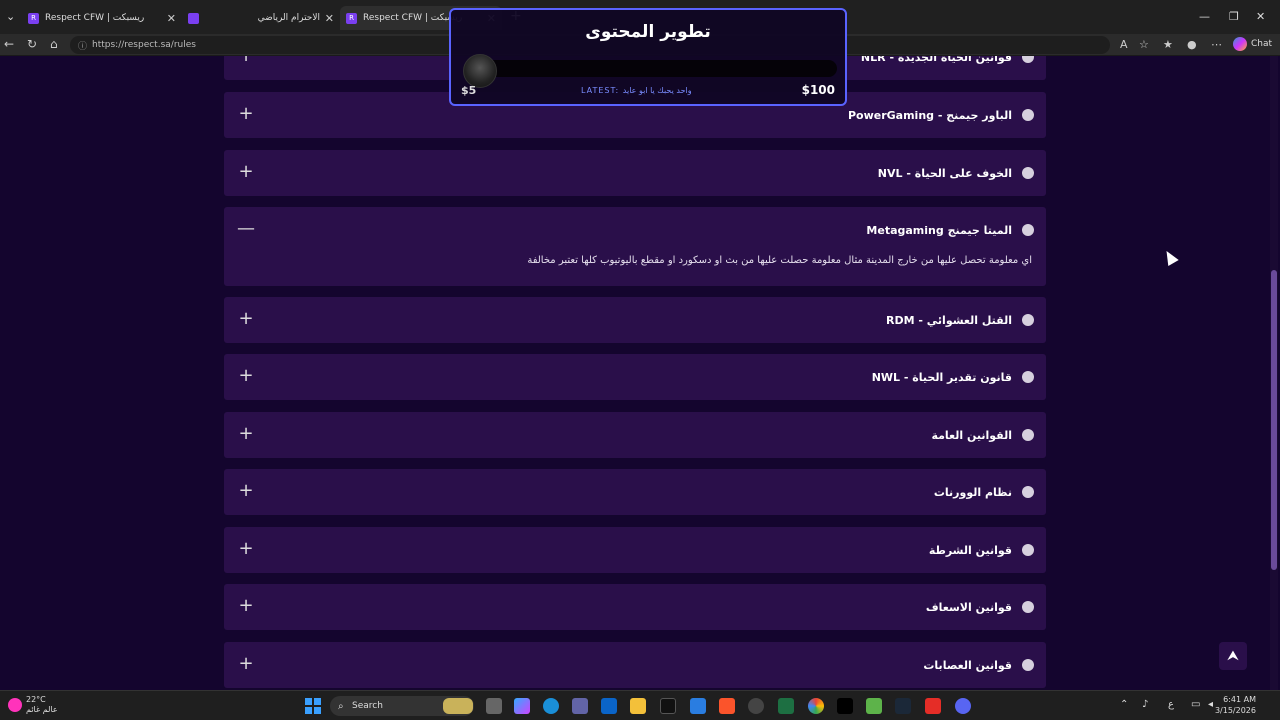  I want to click on rule-header: قوانين العصابات +, so click(635, 665).